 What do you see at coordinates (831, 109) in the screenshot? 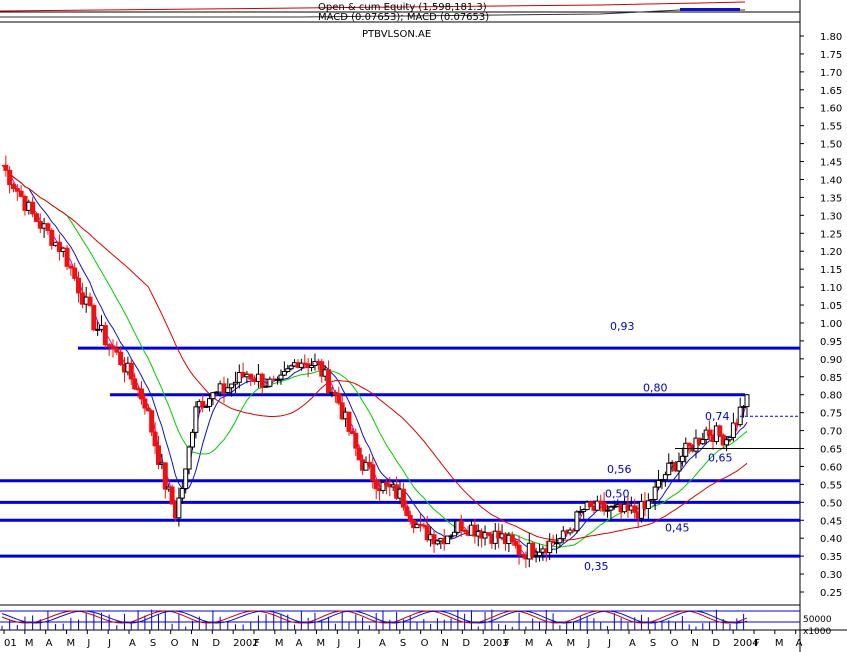
I see `y-tick-label: 1.60` at bounding box center [831, 109].